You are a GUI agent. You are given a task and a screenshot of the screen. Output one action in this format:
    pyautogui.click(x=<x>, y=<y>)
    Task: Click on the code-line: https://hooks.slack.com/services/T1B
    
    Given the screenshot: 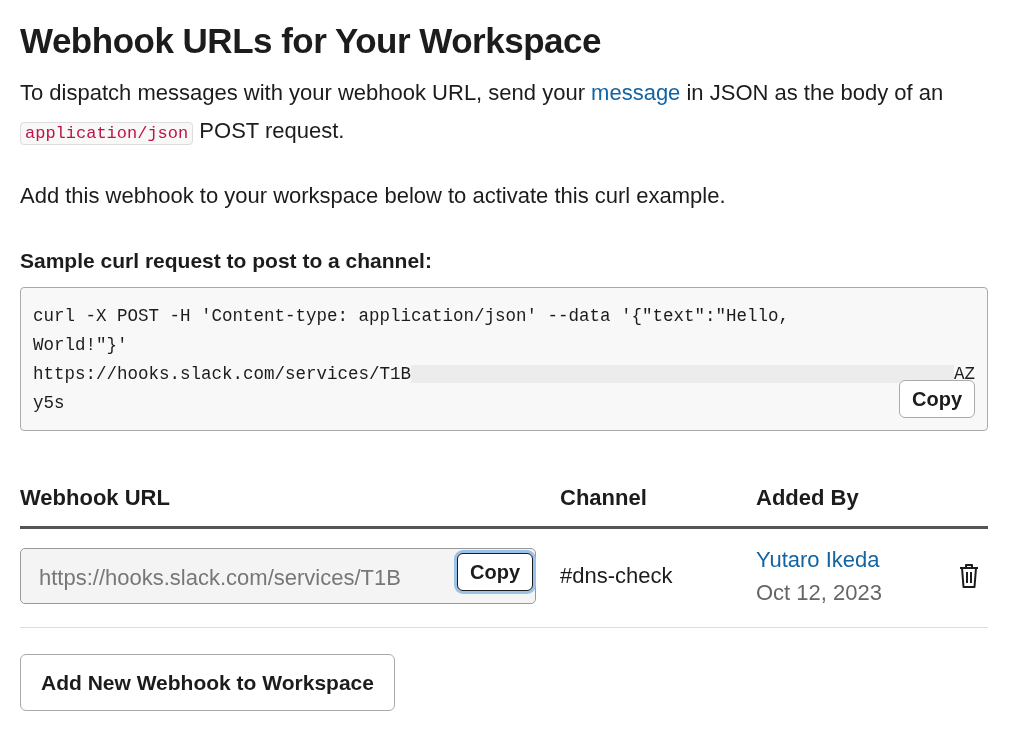 What is the action you would take?
    pyautogui.click(x=222, y=374)
    